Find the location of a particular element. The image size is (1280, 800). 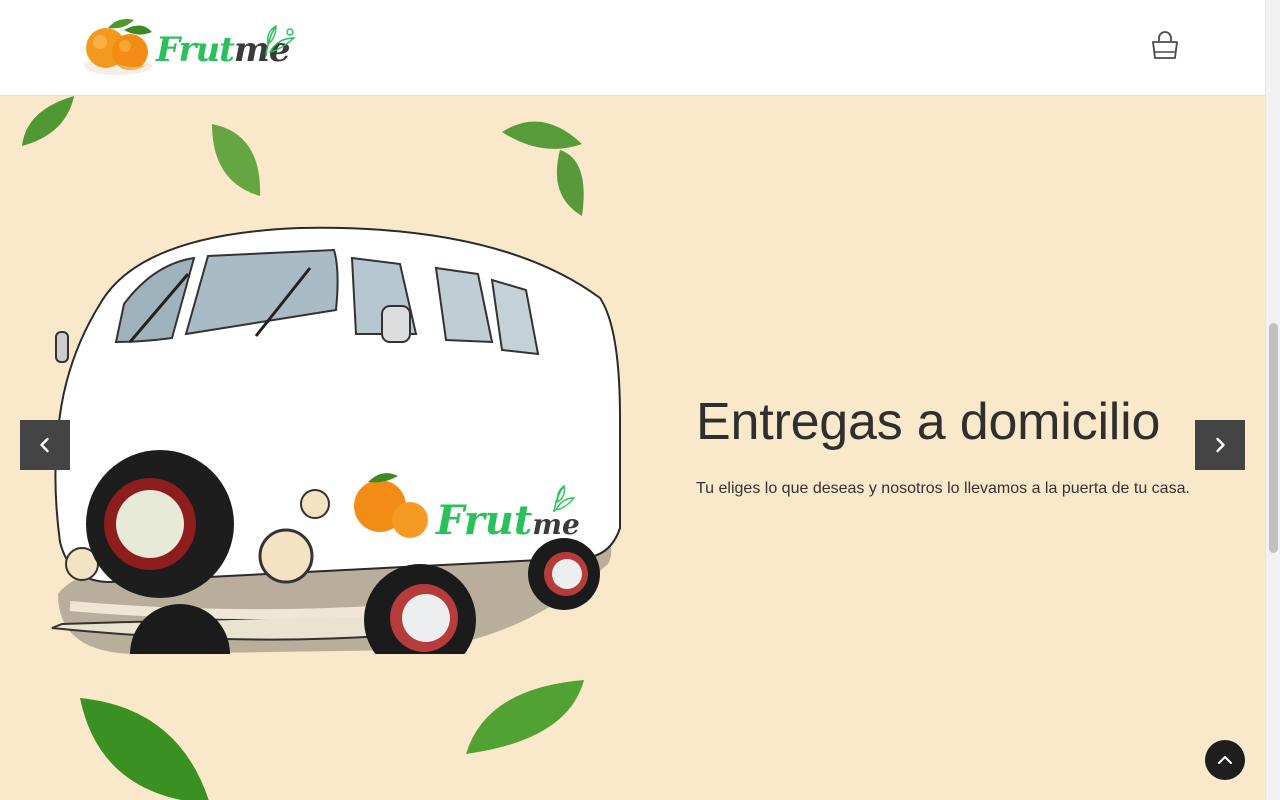

scrollbar-thumb is located at coordinates (1273, 438).